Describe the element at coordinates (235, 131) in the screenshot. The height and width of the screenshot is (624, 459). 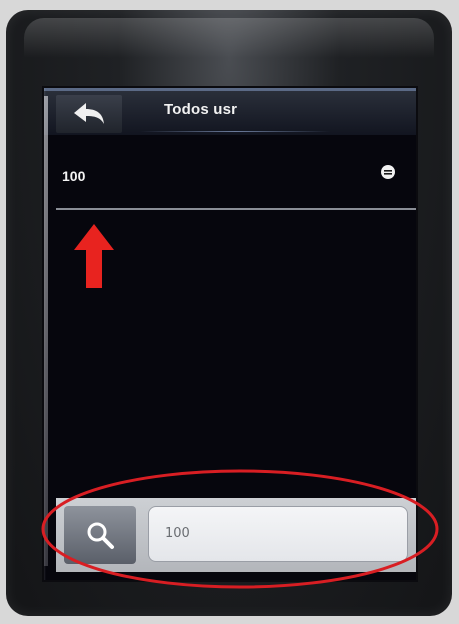
I see `title-underline` at that location.